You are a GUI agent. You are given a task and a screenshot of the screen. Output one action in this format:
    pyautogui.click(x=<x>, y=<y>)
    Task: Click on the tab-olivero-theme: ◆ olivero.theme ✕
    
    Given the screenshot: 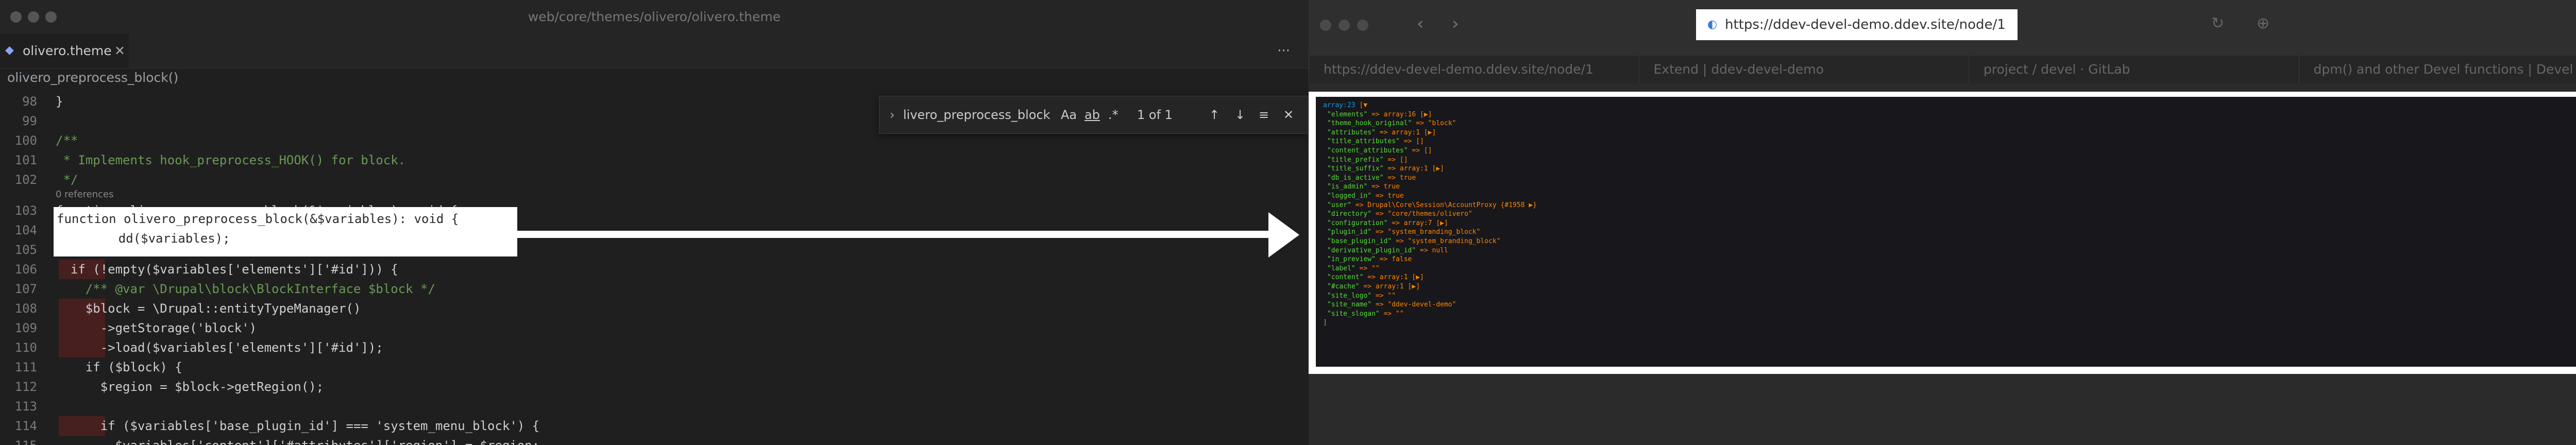 What is the action you would take?
    pyautogui.click(x=64, y=51)
    